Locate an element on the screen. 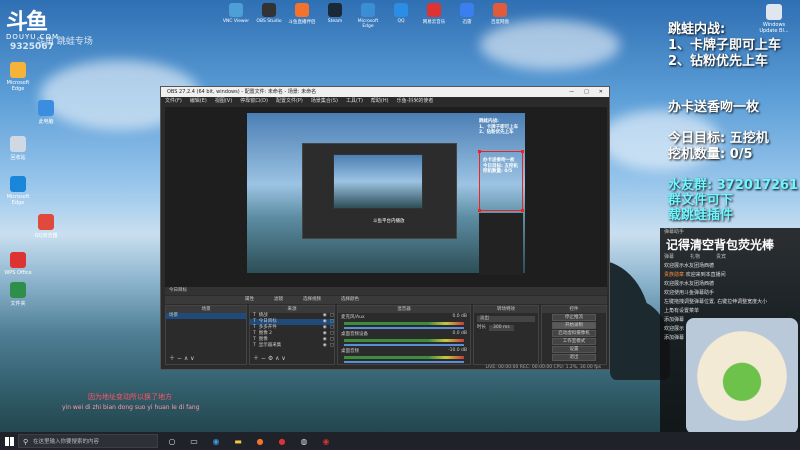  chat-message-name: 贵族勋章 is located at coordinates (674, 275).